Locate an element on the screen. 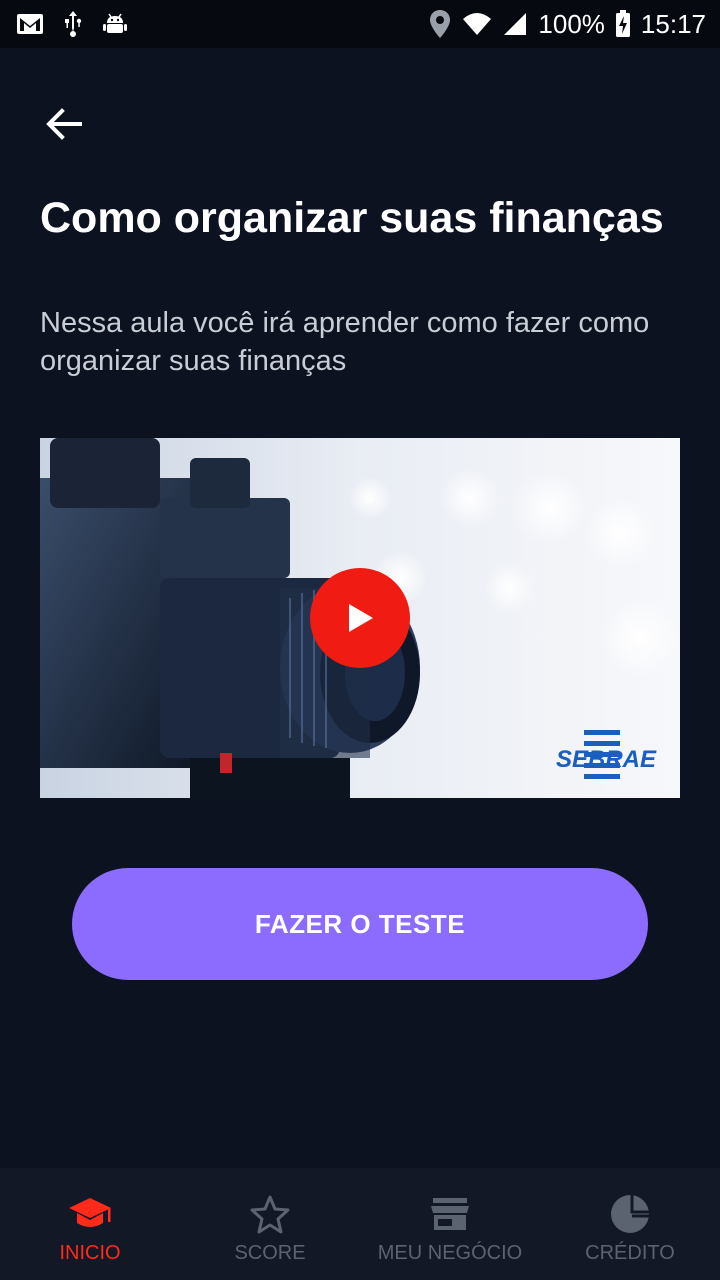 The width and height of the screenshot is (720, 1280). pie-chart-icon is located at coordinates (630, 1214).